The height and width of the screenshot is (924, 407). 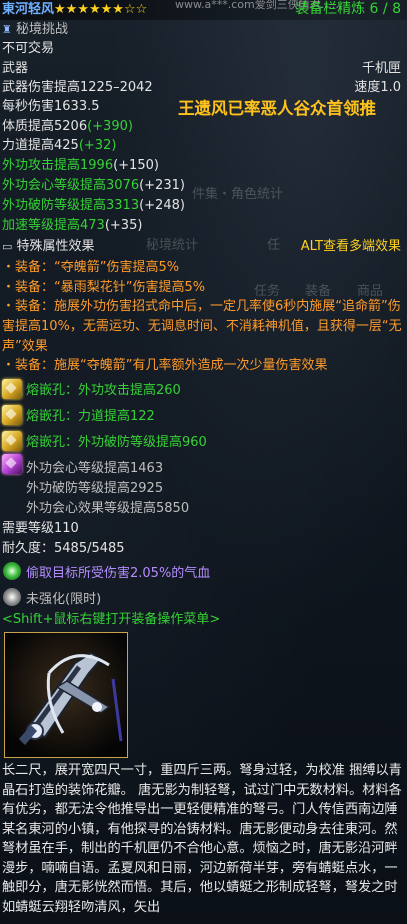 What do you see at coordinates (274, 245) in the screenshot?
I see `bg-menu-text: 任` at bounding box center [274, 245].